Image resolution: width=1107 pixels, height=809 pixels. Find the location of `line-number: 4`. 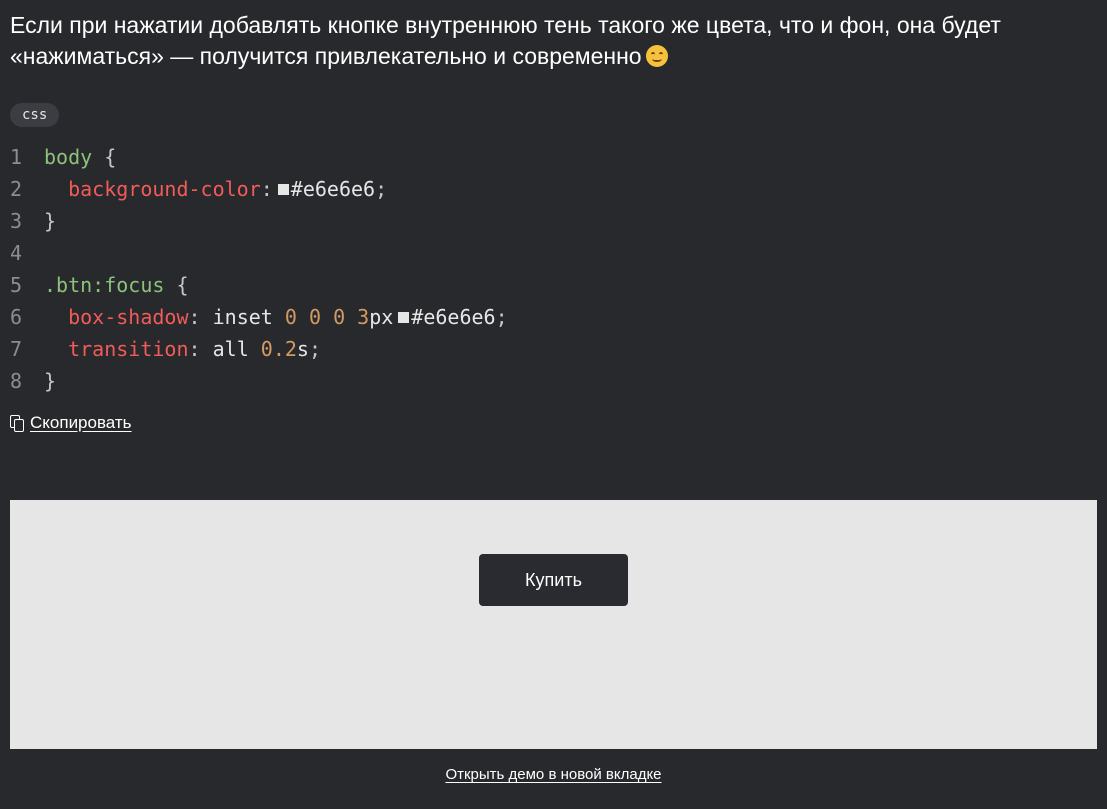

line-number: 4 is located at coordinates (16, 253).